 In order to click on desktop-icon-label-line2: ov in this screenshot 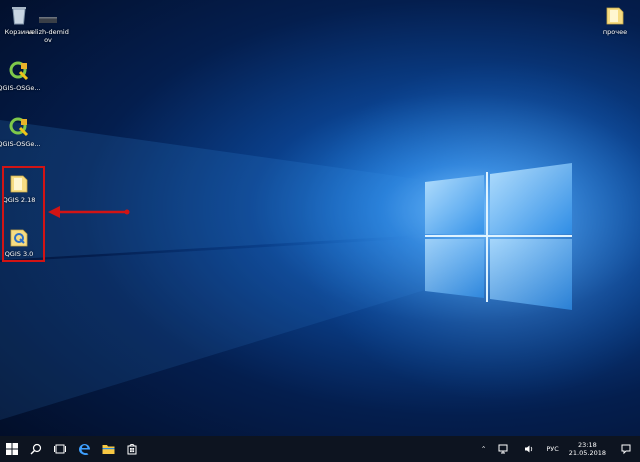, I will do `click(48, 40)`.